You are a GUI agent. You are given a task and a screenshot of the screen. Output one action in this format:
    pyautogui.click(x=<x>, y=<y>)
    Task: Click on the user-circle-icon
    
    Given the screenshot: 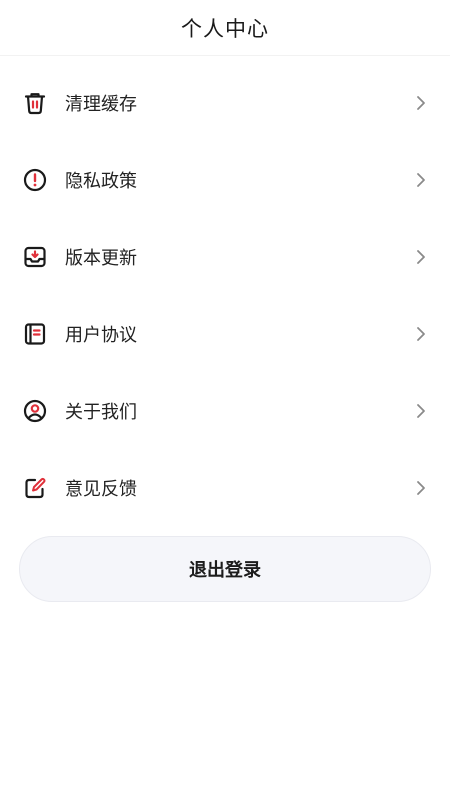 What is the action you would take?
    pyautogui.click(x=35, y=411)
    